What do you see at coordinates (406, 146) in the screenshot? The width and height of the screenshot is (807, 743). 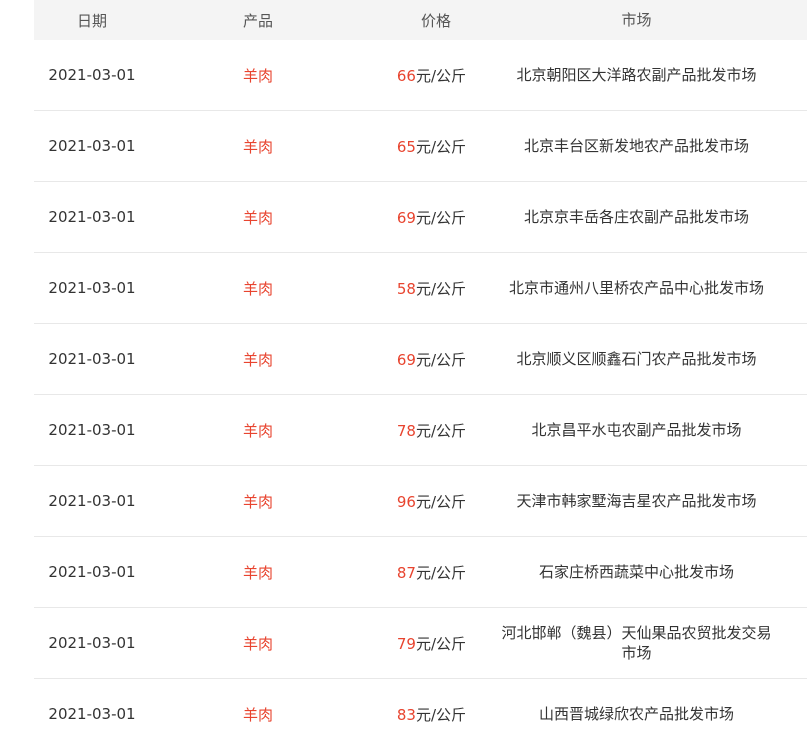 I see `price-value: 65` at bounding box center [406, 146].